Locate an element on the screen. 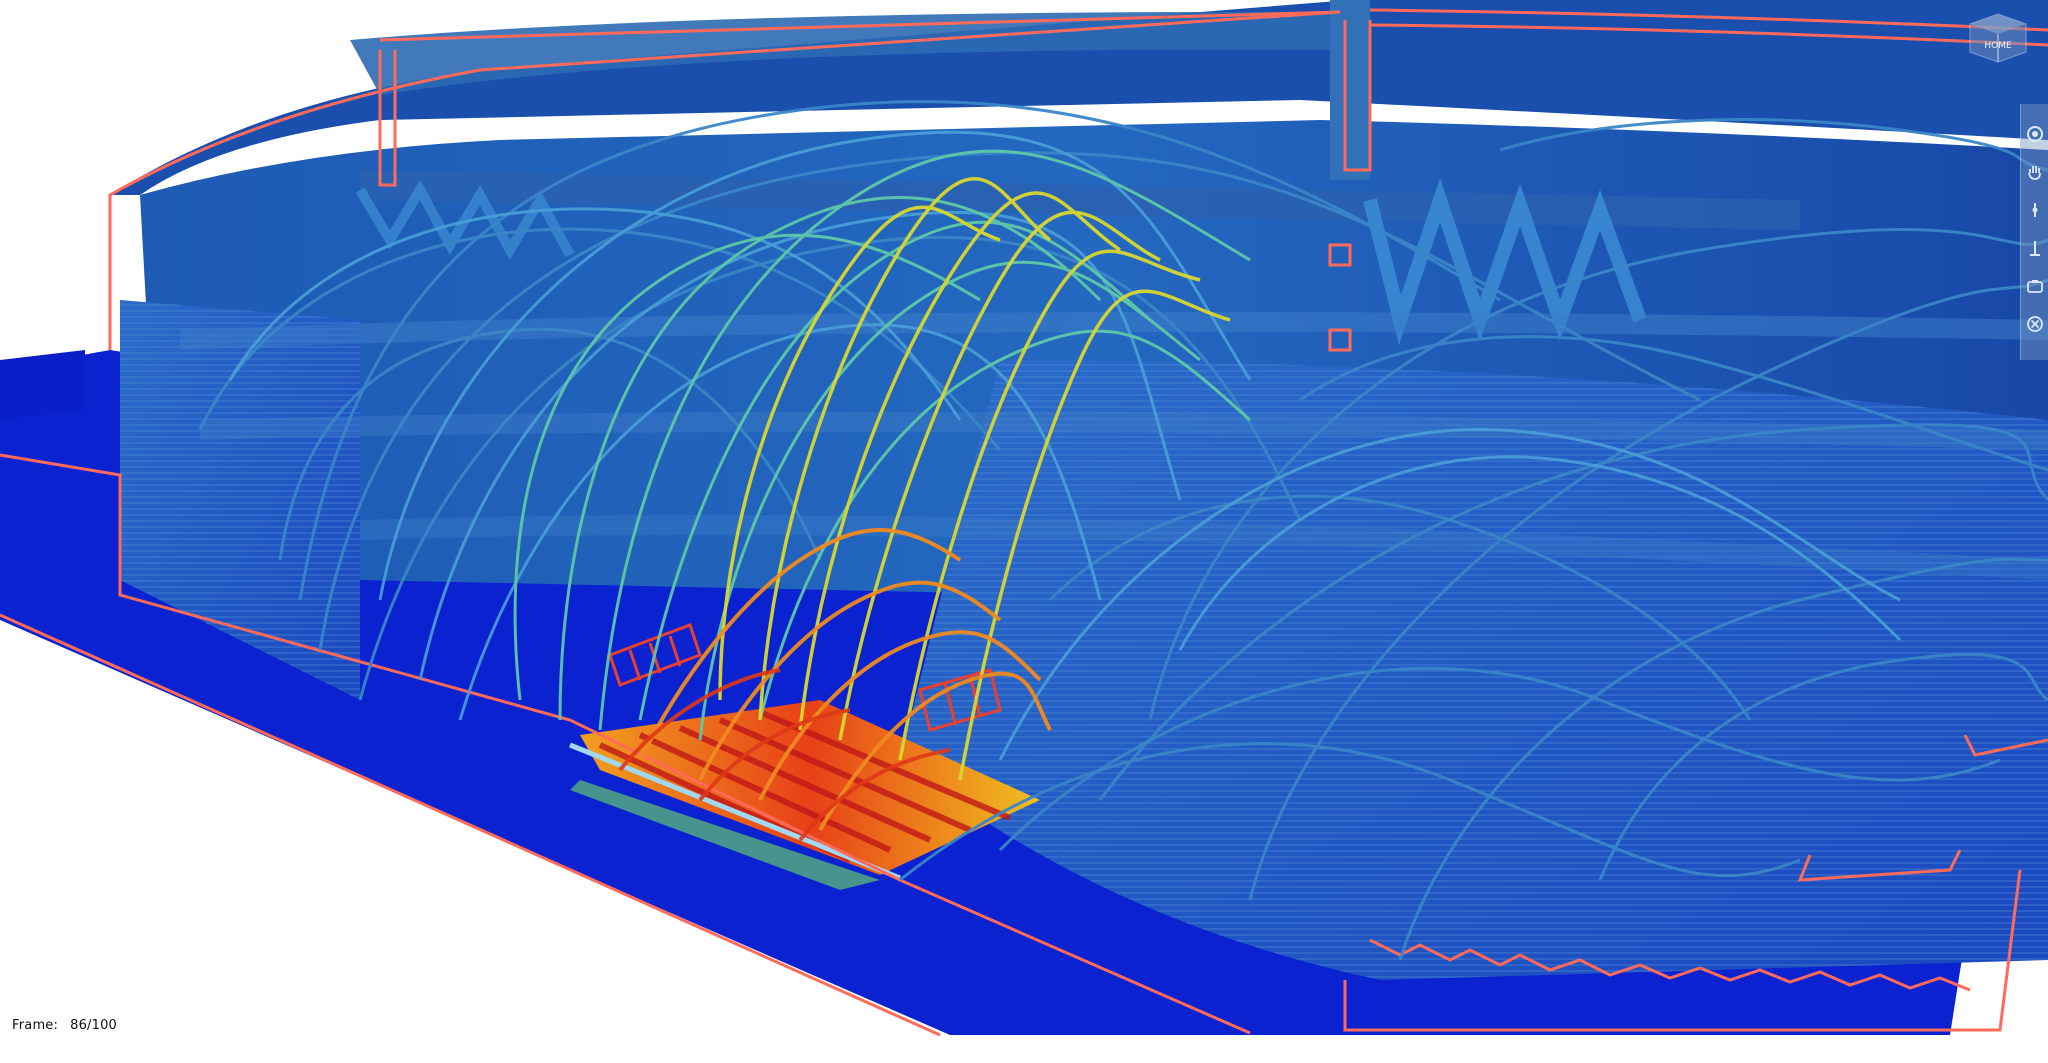  viewcube-label: HOME is located at coordinates (1998, 46).